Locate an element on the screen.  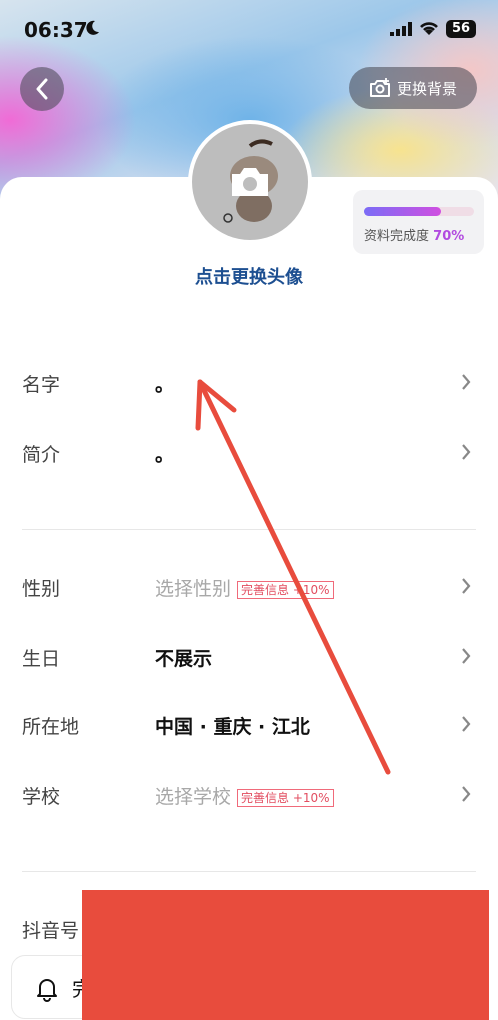
completion-label: 资料完成度 70% is located at coordinates (414, 234).